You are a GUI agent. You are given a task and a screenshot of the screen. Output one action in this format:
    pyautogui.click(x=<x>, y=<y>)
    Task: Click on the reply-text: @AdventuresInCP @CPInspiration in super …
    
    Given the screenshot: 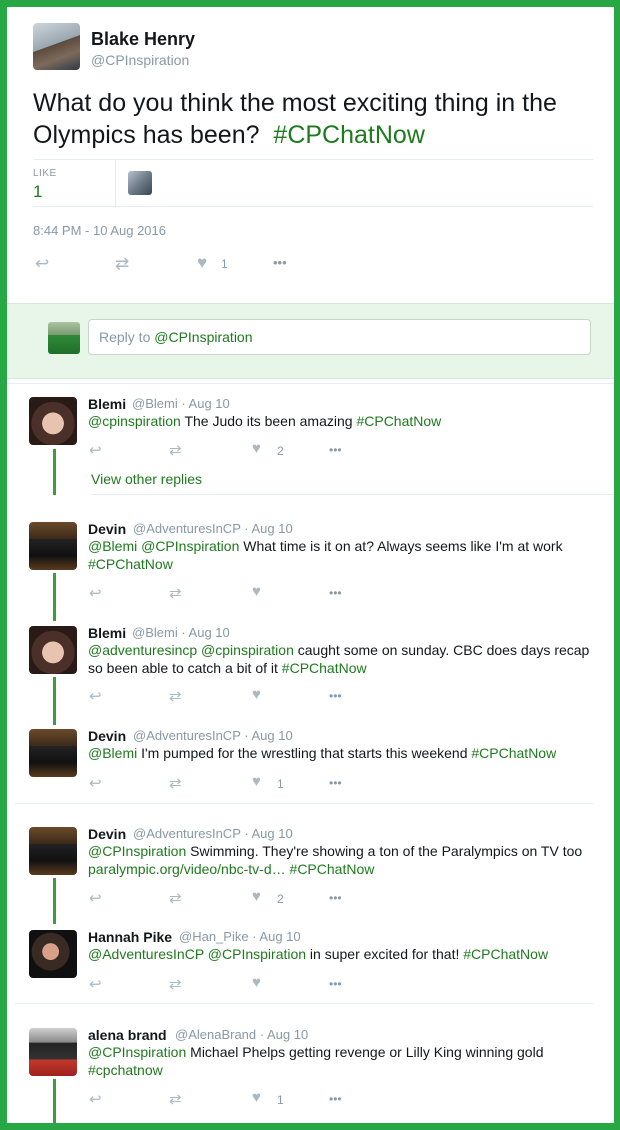 What is the action you would take?
    pyautogui.click(x=318, y=954)
    